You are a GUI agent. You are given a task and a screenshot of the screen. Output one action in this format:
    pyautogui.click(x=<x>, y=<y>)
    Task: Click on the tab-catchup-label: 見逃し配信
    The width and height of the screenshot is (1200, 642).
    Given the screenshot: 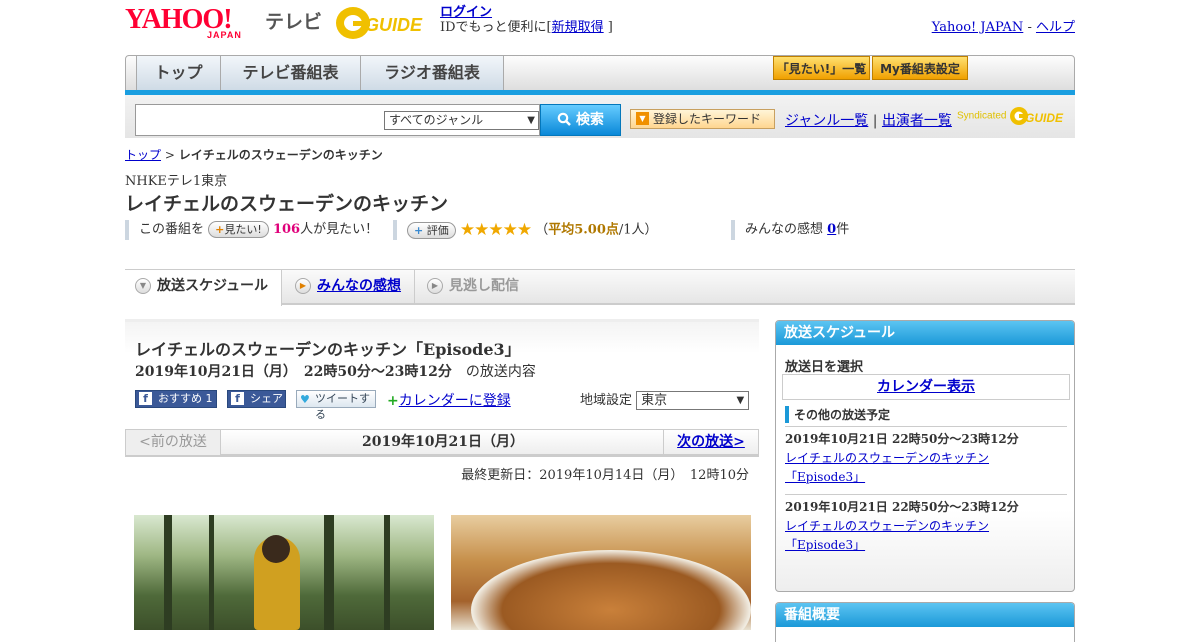 What is the action you would take?
    pyautogui.click(x=484, y=286)
    